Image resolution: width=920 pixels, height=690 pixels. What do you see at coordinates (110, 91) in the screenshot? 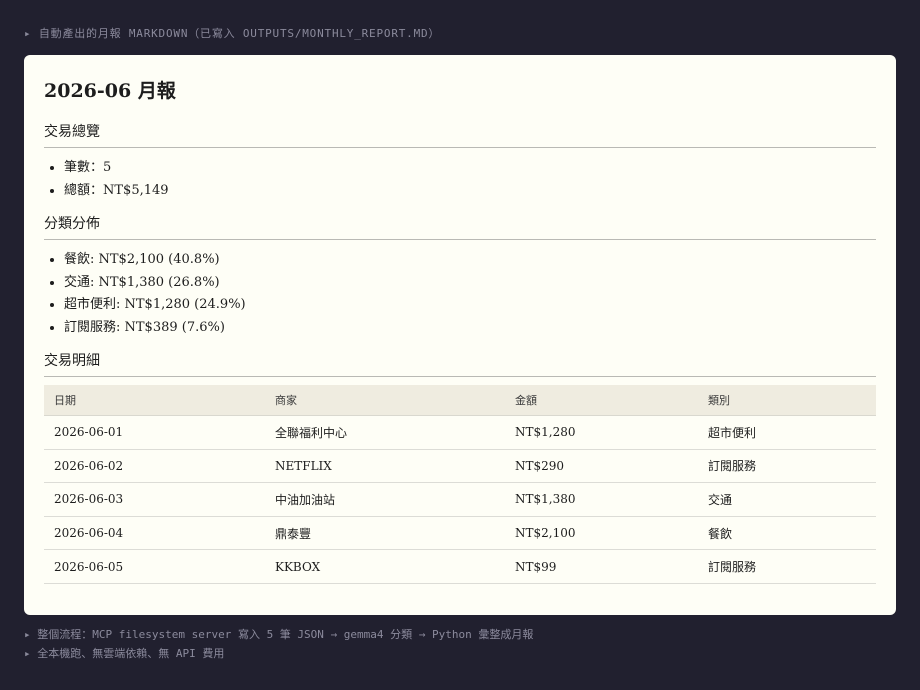
I see `report-title: 2026-06 月報` at bounding box center [110, 91].